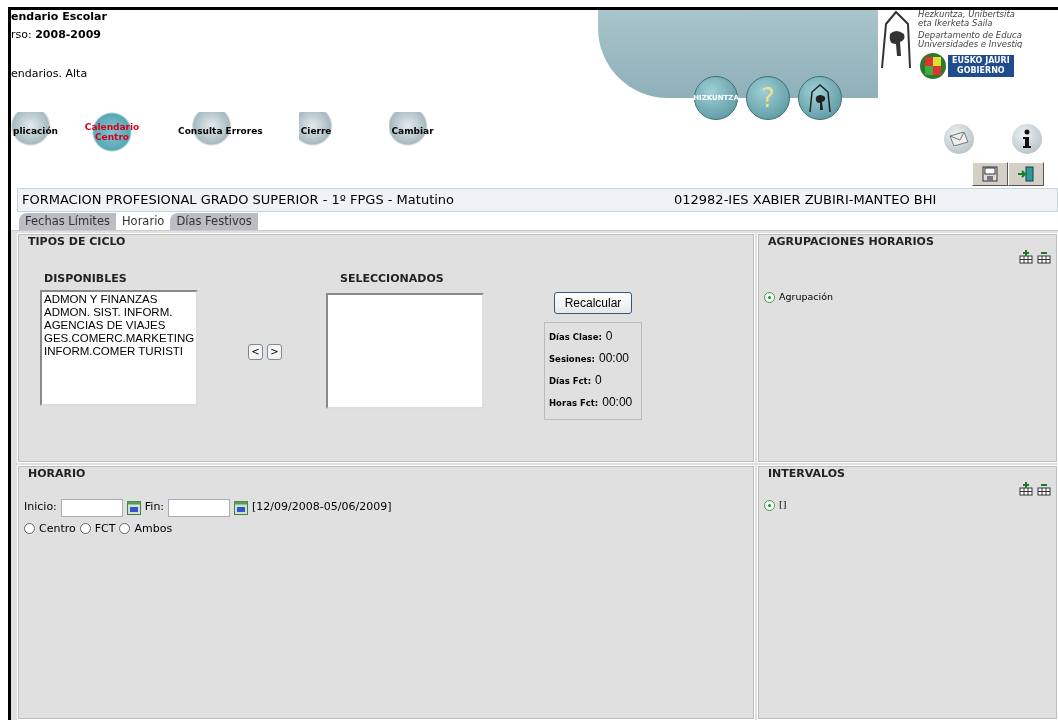 The height and width of the screenshot is (720, 1058). I want to click on org-text: Universidades e Investig, so click(970, 43).